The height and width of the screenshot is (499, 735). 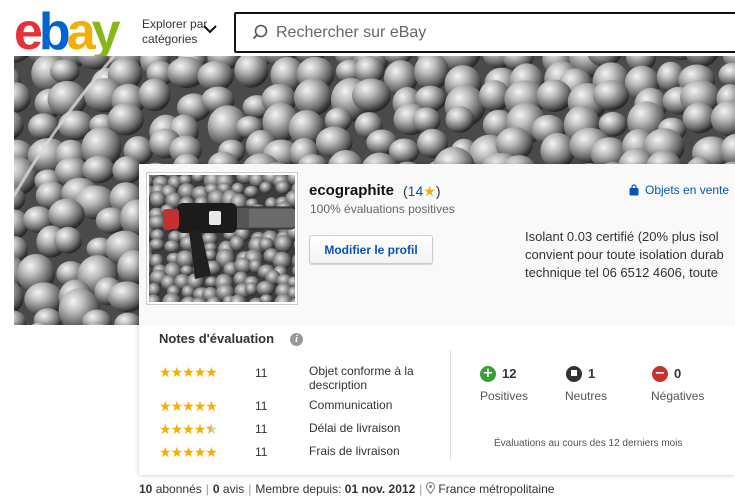 What do you see at coordinates (351, 190) in the screenshot?
I see `seller-name: ecographite` at bounding box center [351, 190].